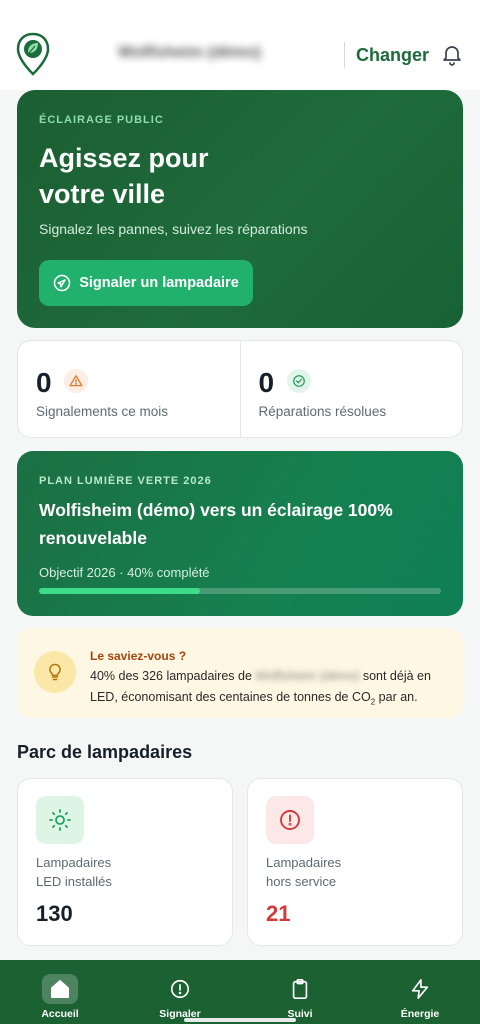 The image size is (480, 1024). What do you see at coordinates (304, 862) in the screenshot?
I see `oos-card-label-line1: Lampadaires` at bounding box center [304, 862].